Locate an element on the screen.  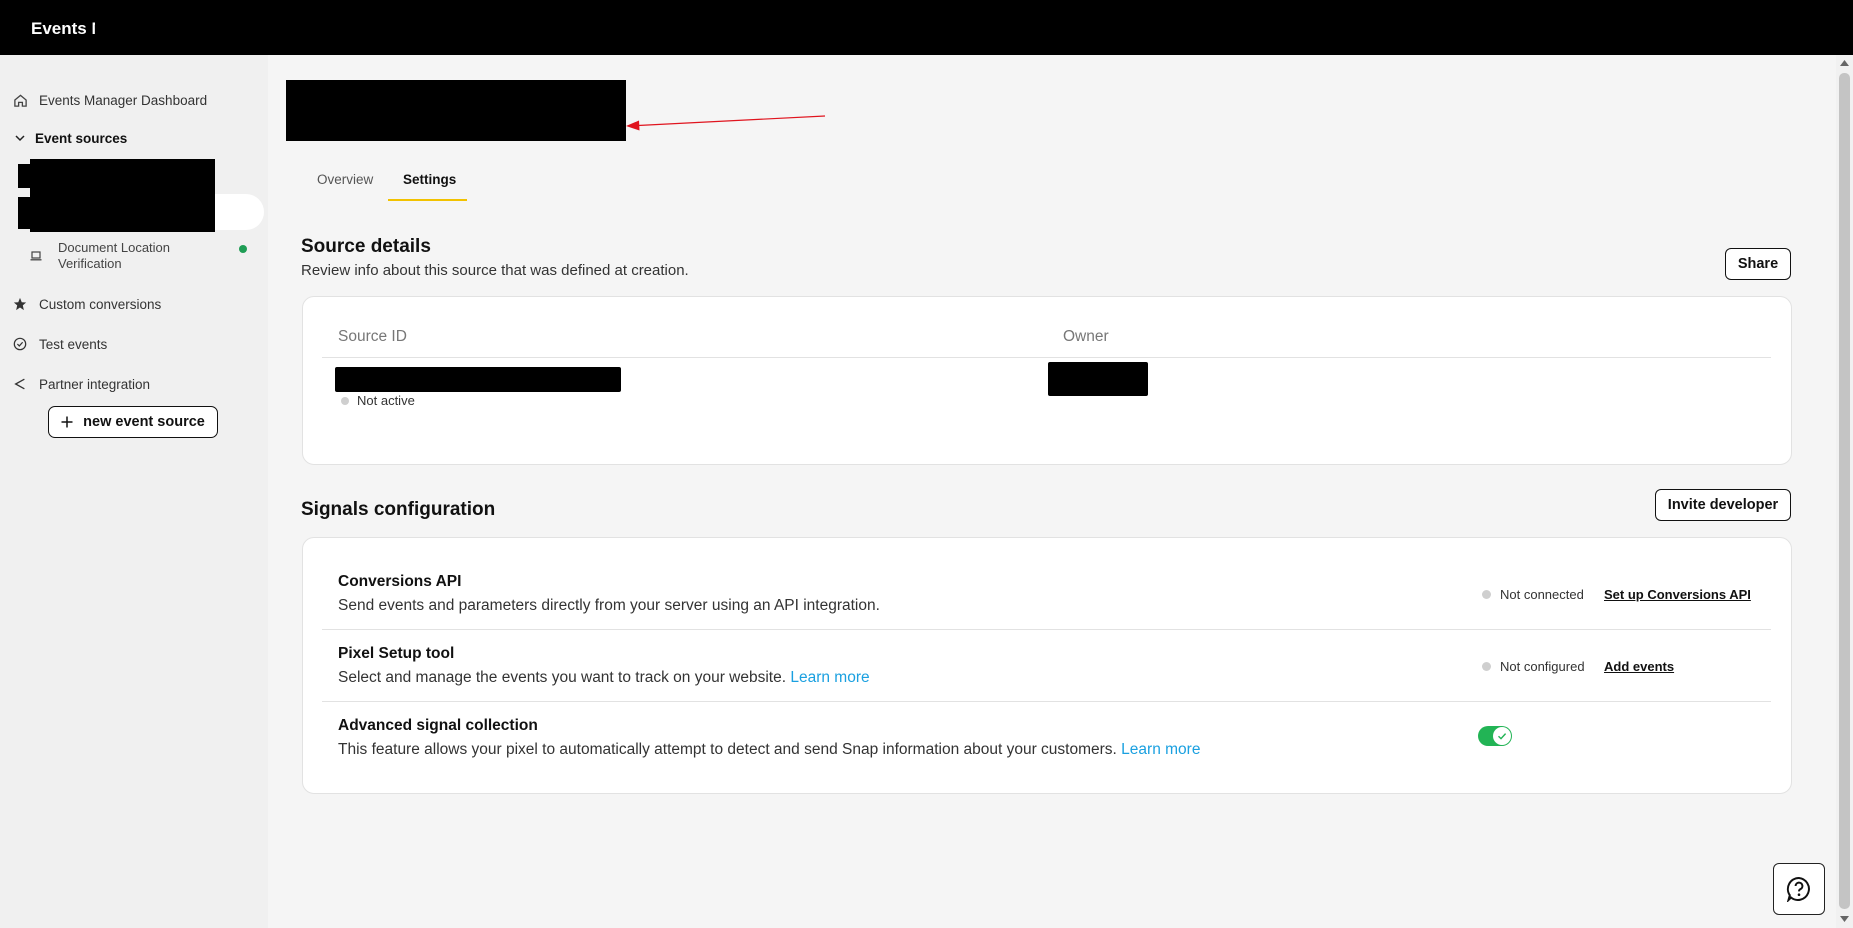
sidebar-item-dashboard: Events Manager Dashboard is located at coordinates (103, 100).